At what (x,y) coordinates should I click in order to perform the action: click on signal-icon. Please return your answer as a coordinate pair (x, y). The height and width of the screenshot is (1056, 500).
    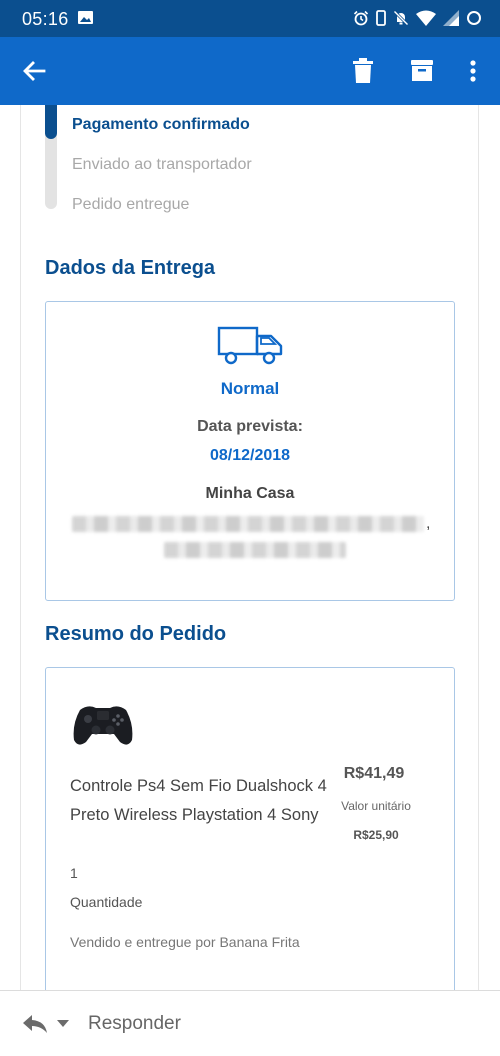
    Looking at the image, I should click on (451, 18).